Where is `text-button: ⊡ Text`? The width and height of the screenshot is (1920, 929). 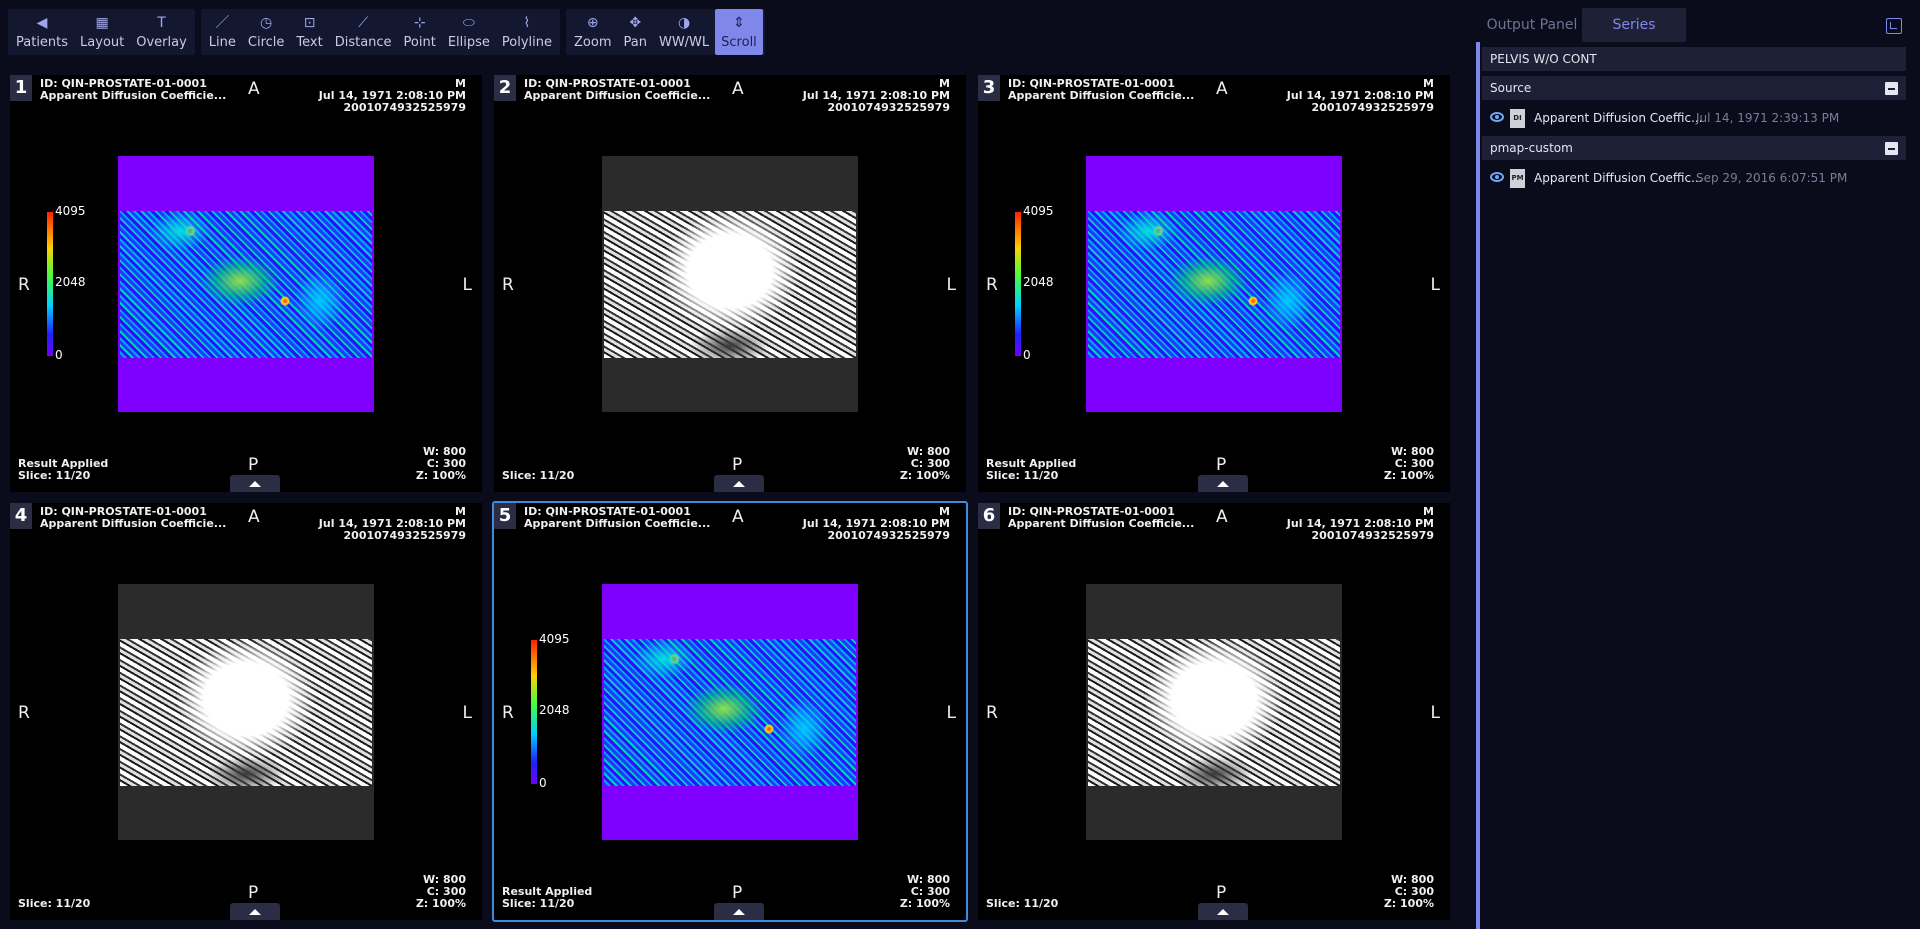 text-button: ⊡ Text is located at coordinates (309, 32).